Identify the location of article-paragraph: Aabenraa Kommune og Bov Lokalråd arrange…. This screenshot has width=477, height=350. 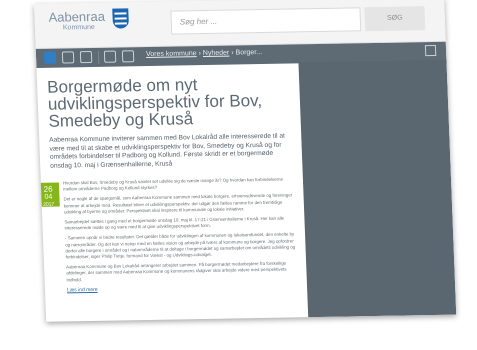
(176, 271).